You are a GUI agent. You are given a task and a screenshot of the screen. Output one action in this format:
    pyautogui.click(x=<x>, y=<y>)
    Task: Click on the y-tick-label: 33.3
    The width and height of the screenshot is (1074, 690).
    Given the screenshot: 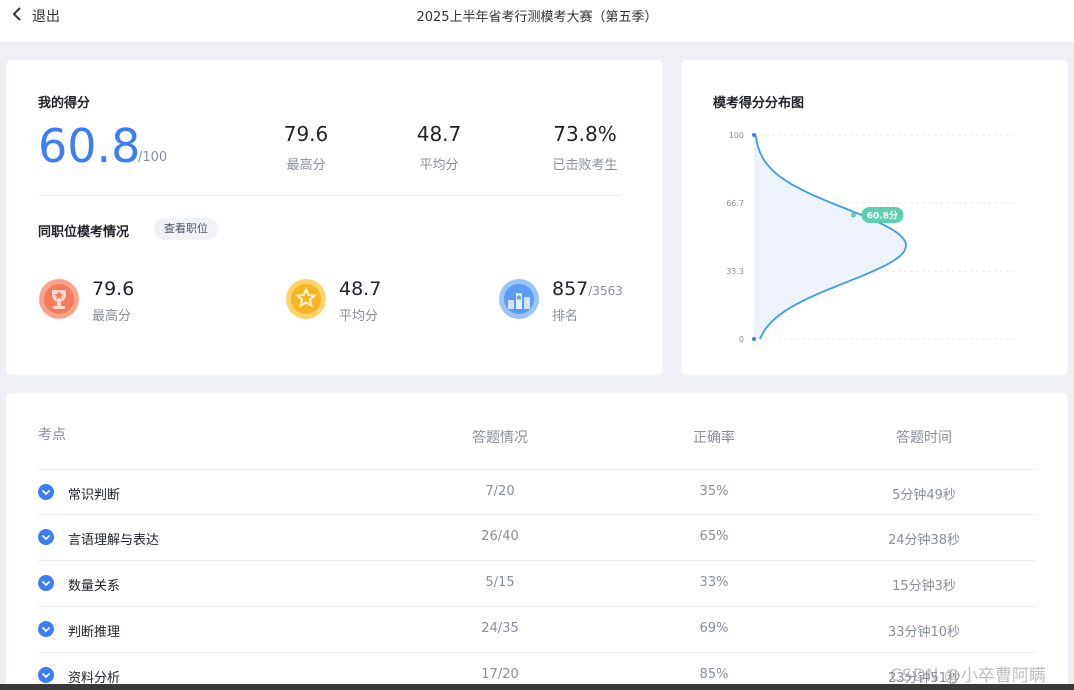 What is the action you would take?
    pyautogui.click(x=735, y=271)
    